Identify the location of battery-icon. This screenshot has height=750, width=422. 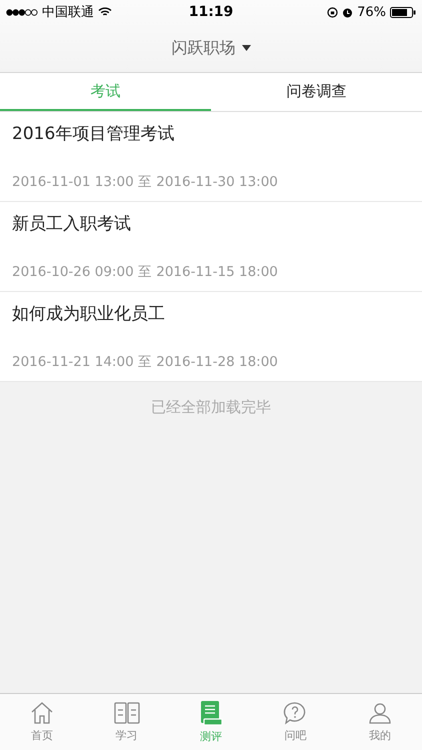
(403, 12).